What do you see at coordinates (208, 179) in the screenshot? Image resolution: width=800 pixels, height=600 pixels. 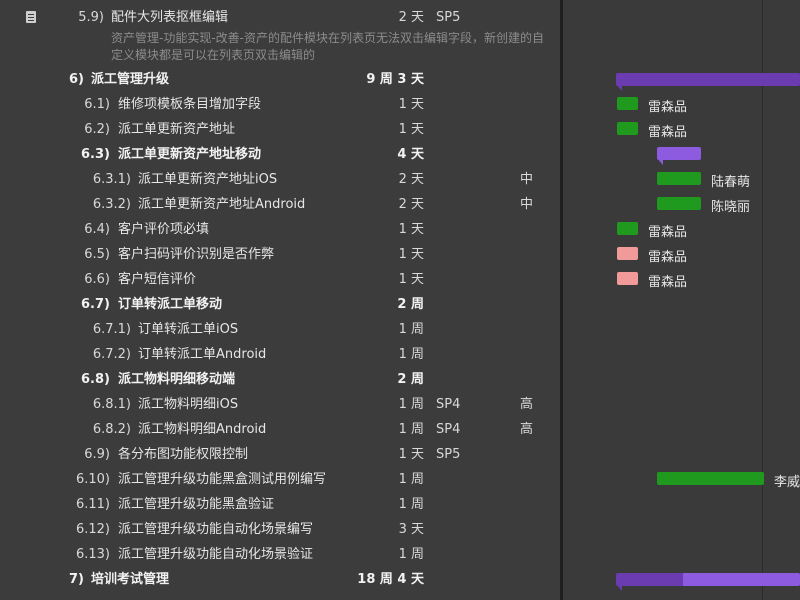 I see `task-title: 派工单更新资产地址iOS` at bounding box center [208, 179].